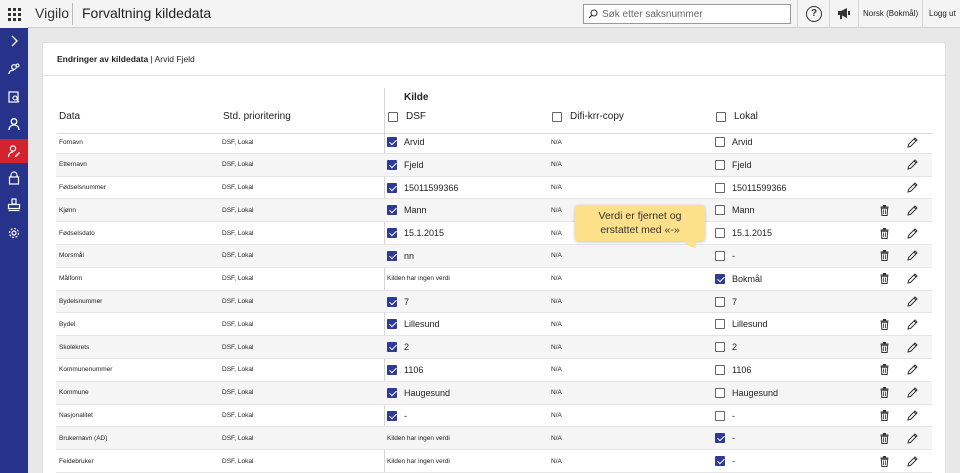 Image resolution: width=960 pixels, height=473 pixels. Describe the element at coordinates (418, 279) in the screenshot. I see `dsf-cell: Kilden har ingen verdi` at that location.